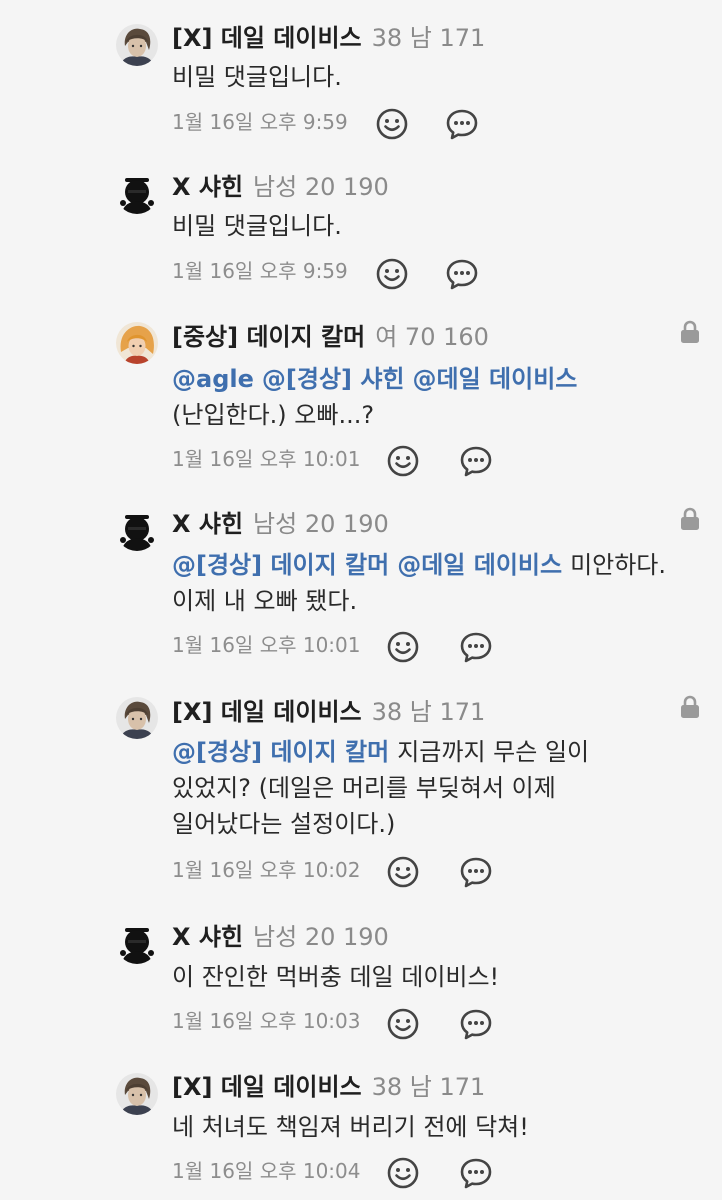 Image resolution: width=722 pixels, height=1200 pixels. What do you see at coordinates (336, 977) in the screenshot?
I see `comment-line: 이 잔인한 먹버충 데일 데이비스!` at bounding box center [336, 977].